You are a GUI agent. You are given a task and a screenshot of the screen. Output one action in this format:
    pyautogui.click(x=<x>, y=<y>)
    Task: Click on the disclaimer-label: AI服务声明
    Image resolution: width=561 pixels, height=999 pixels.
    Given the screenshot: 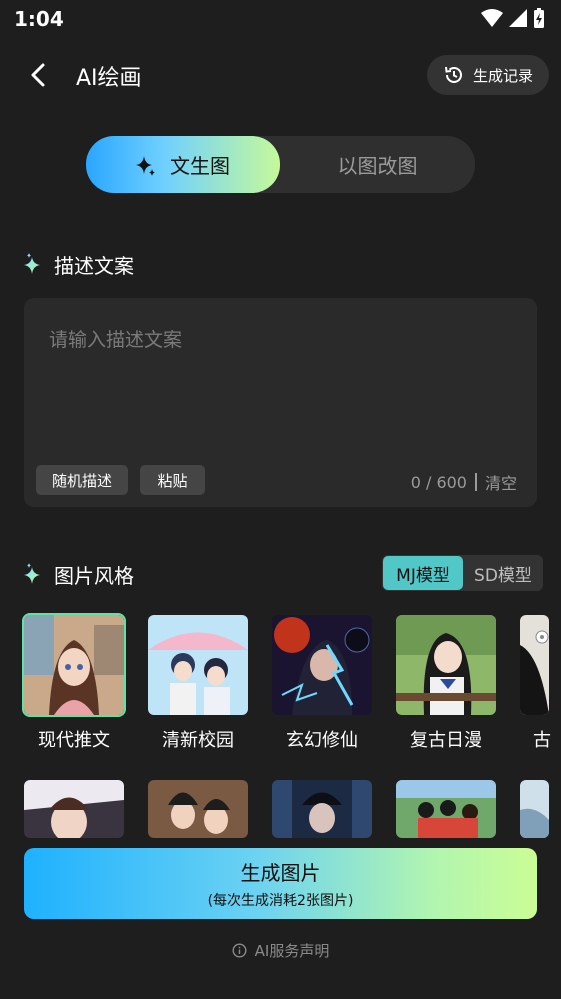 What is the action you would take?
    pyautogui.click(x=292, y=951)
    